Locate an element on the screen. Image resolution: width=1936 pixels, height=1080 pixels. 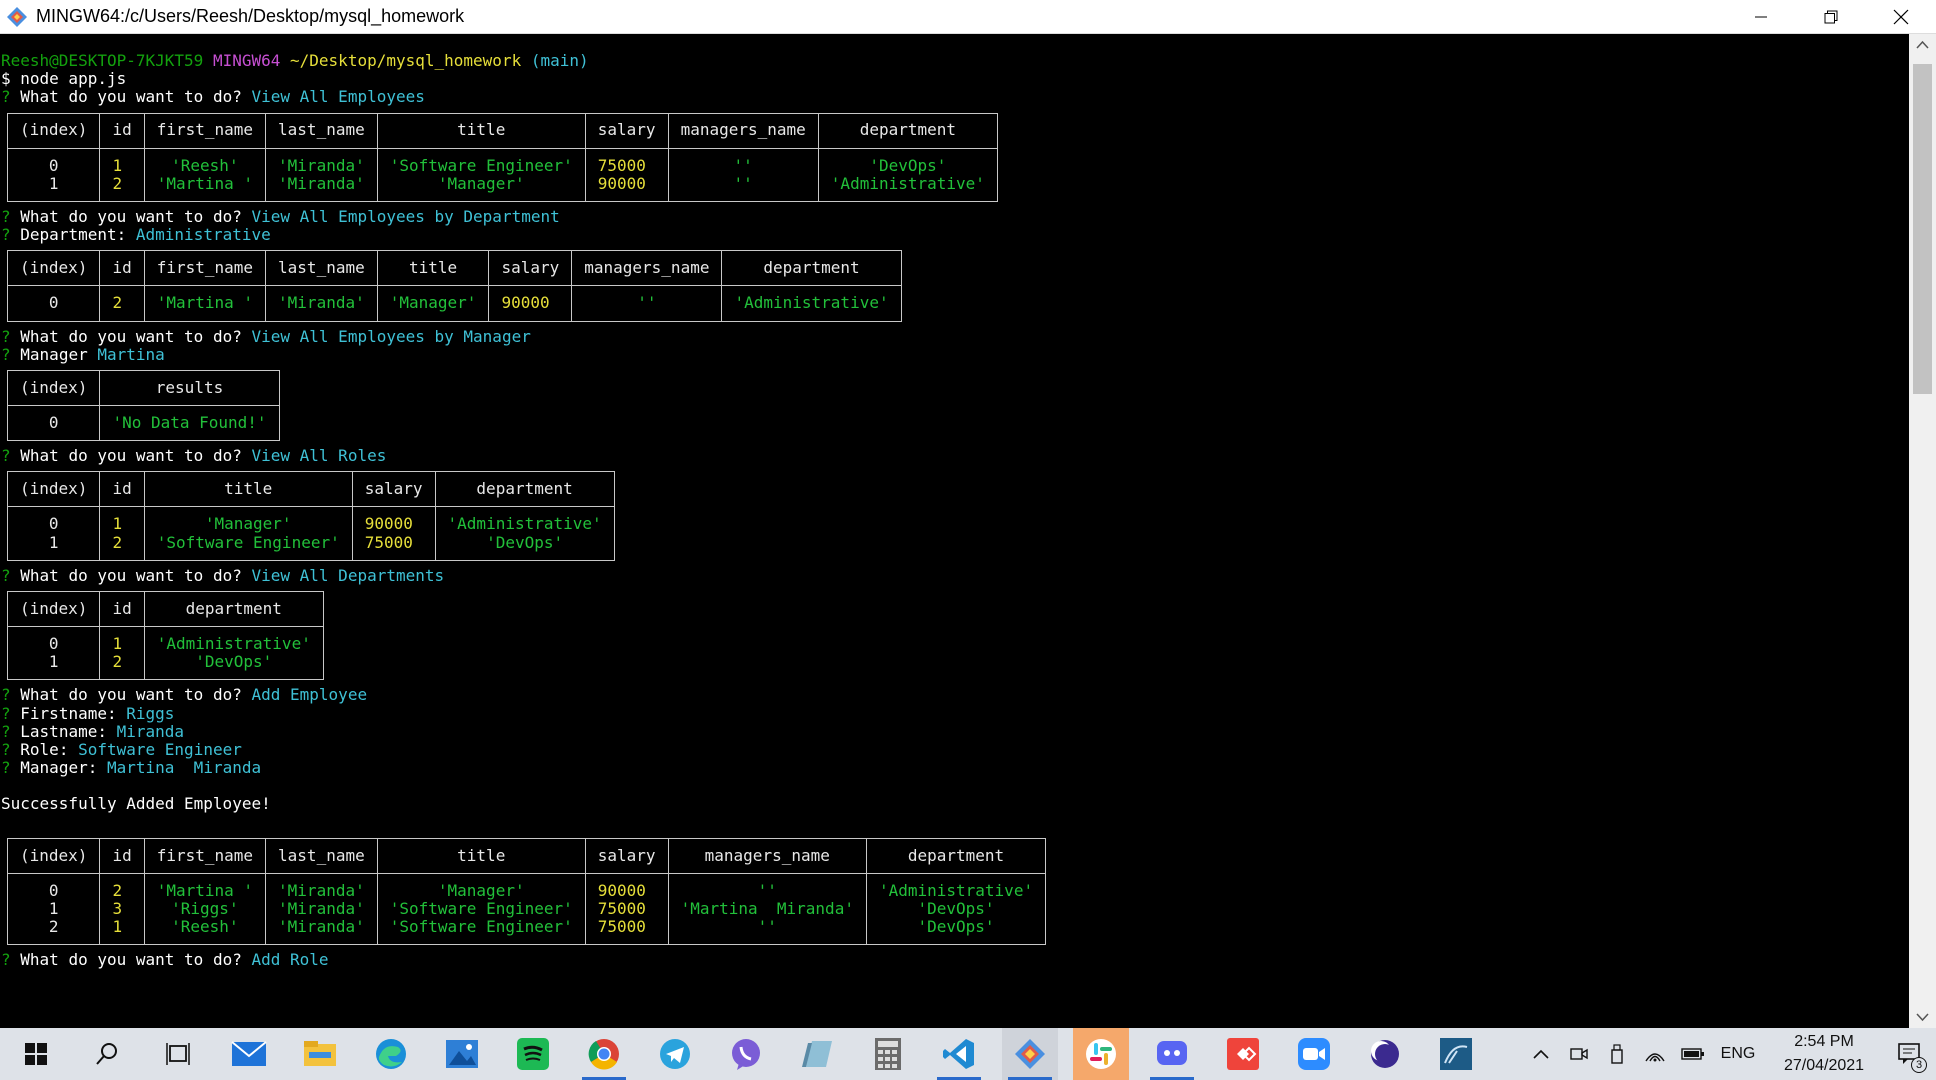
table-cell: 'Martina ' is located at coordinates (205, 303).